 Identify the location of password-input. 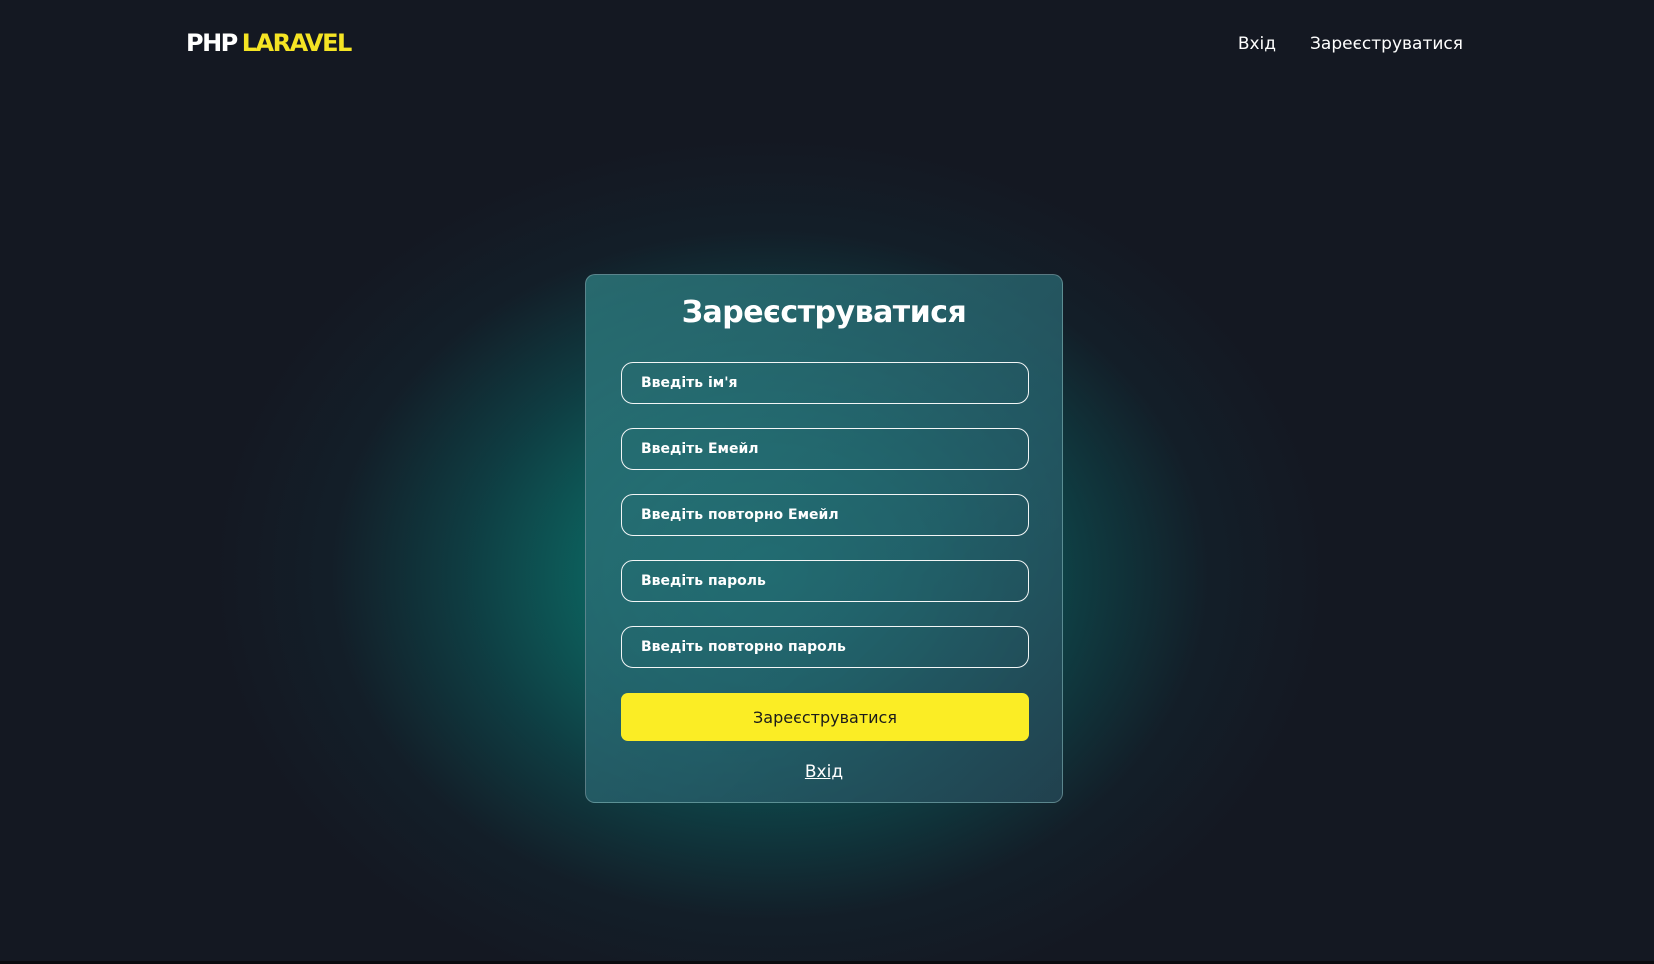
(825, 581).